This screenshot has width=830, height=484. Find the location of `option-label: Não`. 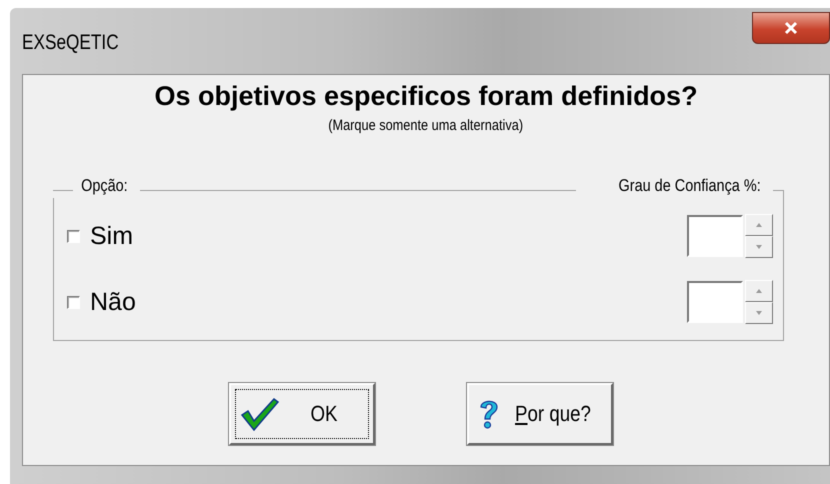

option-label: Não is located at coordinates (113, 302).